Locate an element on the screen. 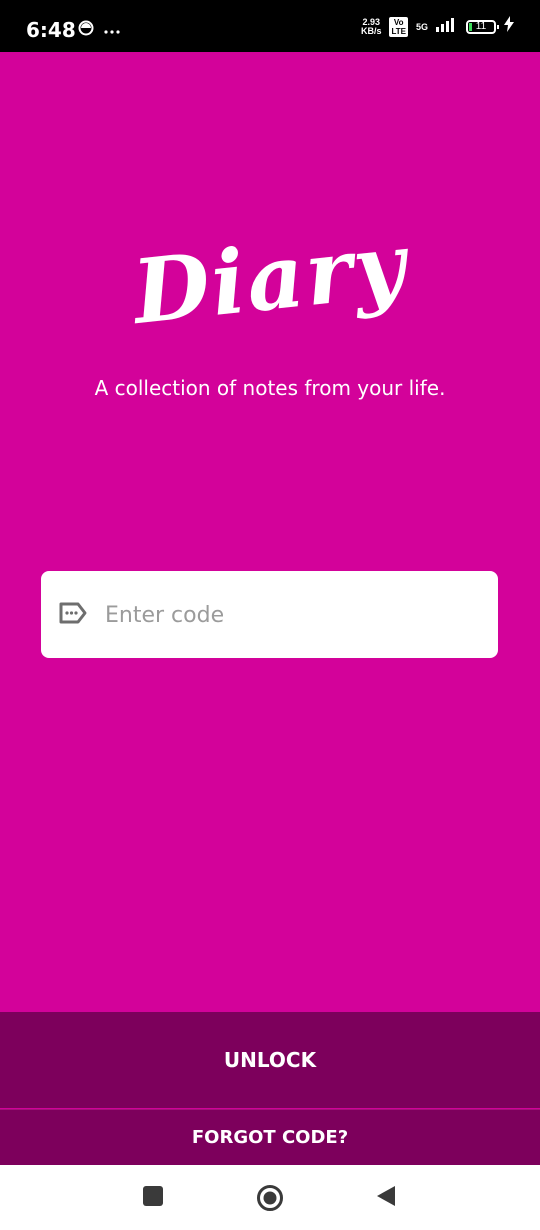  app-logo: Diary is located at coordinates (270, 278).